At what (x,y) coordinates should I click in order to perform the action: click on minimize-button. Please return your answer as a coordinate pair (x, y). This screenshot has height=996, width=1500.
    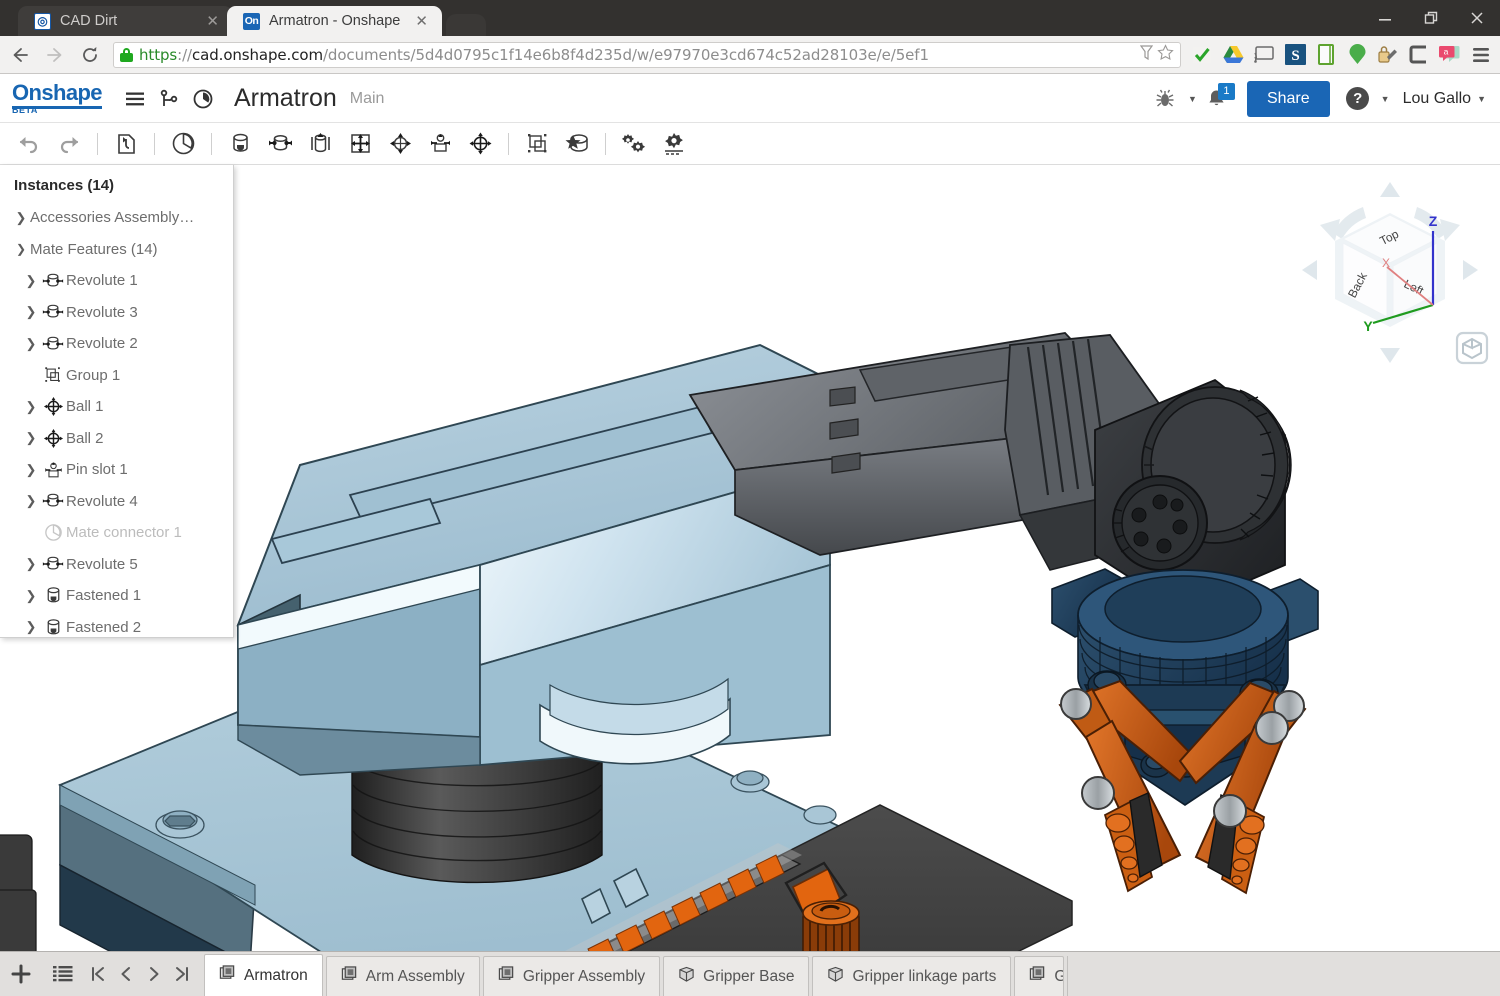
    Looking at the image, I should click on (1385, 18).